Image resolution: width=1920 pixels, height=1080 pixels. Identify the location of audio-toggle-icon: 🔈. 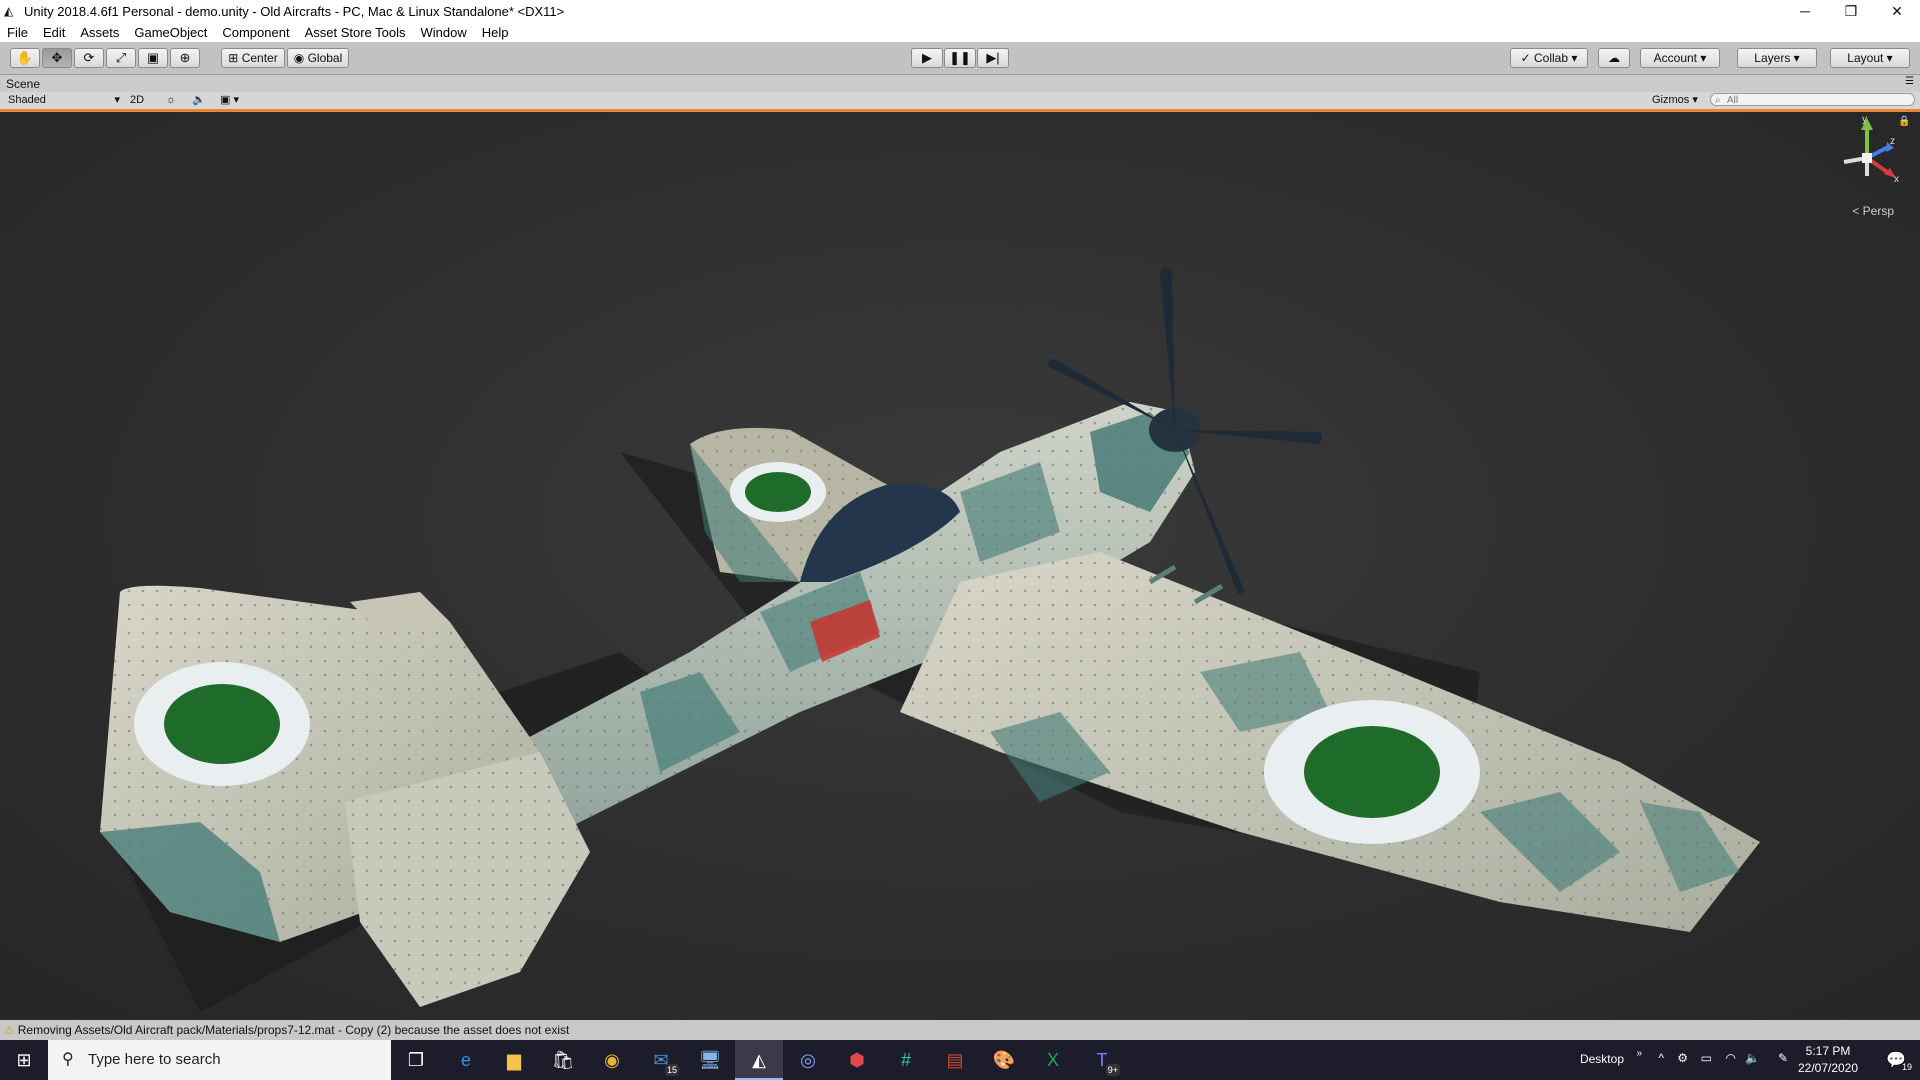
(199, 100).